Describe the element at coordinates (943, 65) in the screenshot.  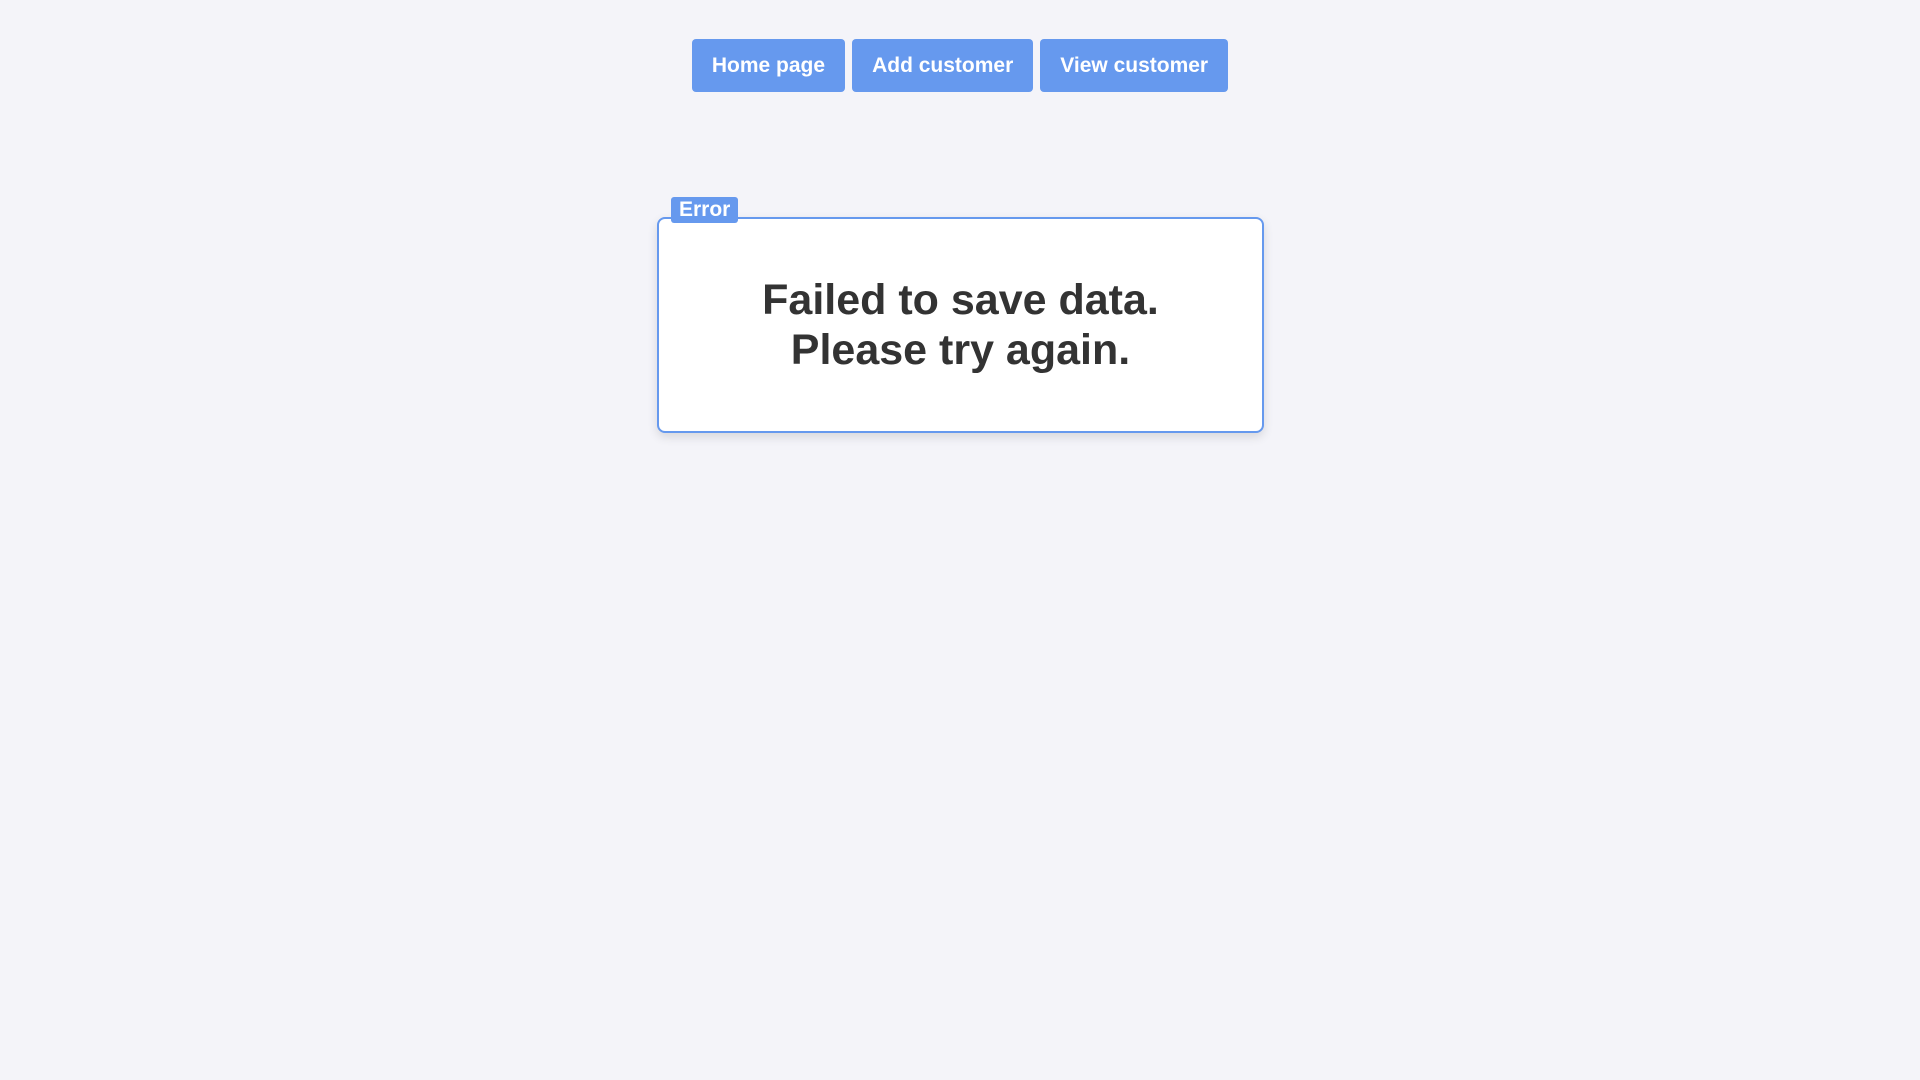
I see `add-customer-button: Add customer` at that location.